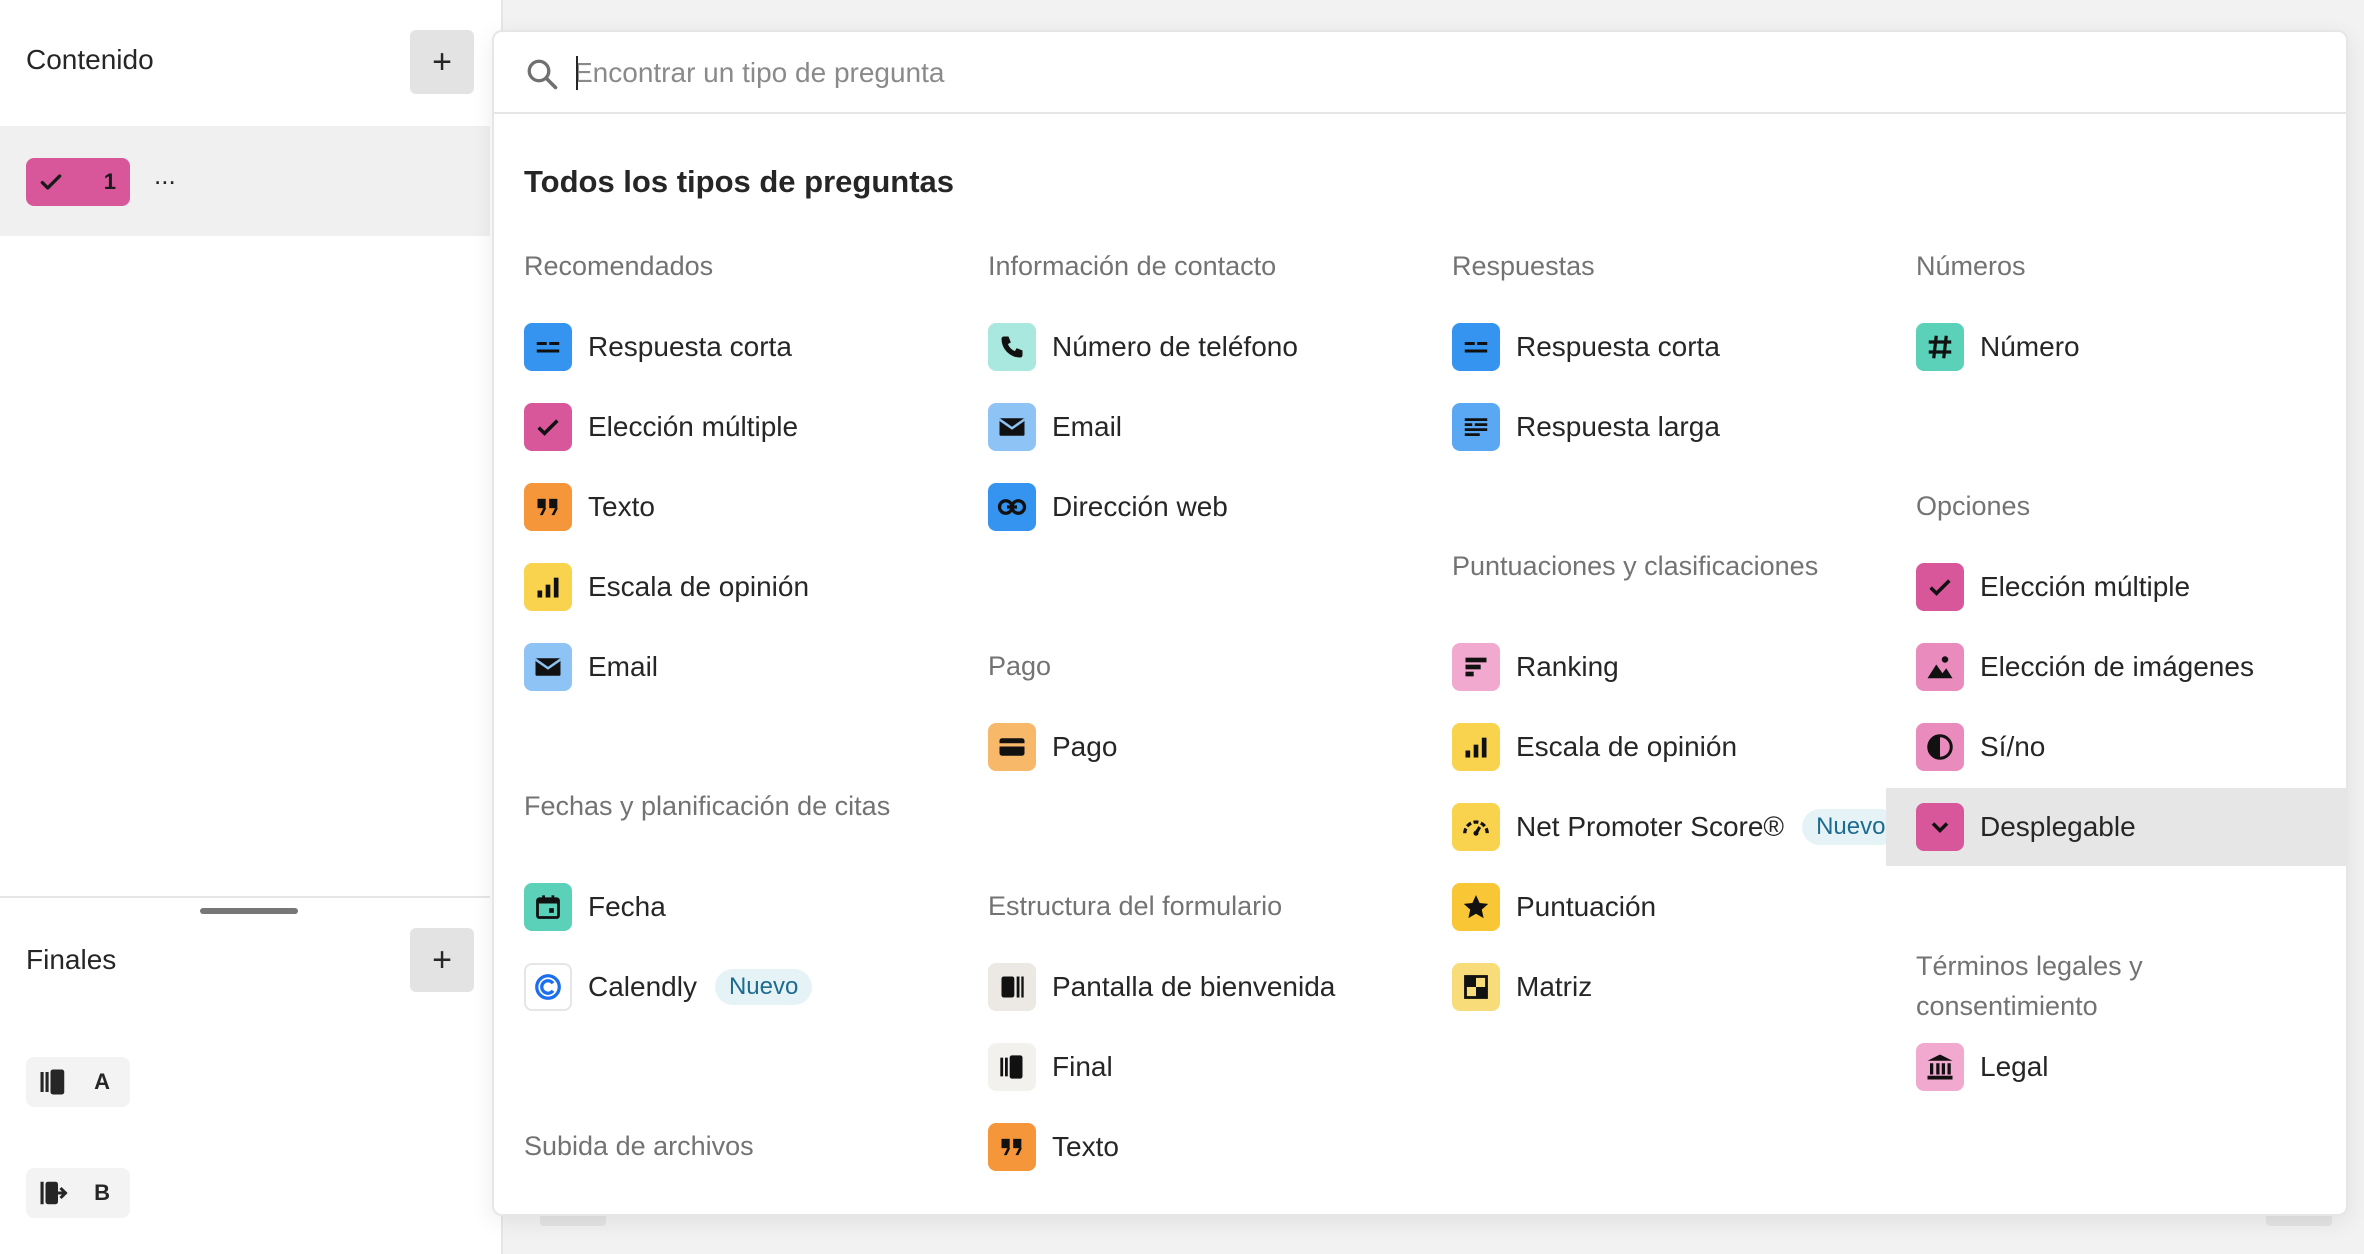  I want to click on section-title: Respuestas, so click(1523, 266).